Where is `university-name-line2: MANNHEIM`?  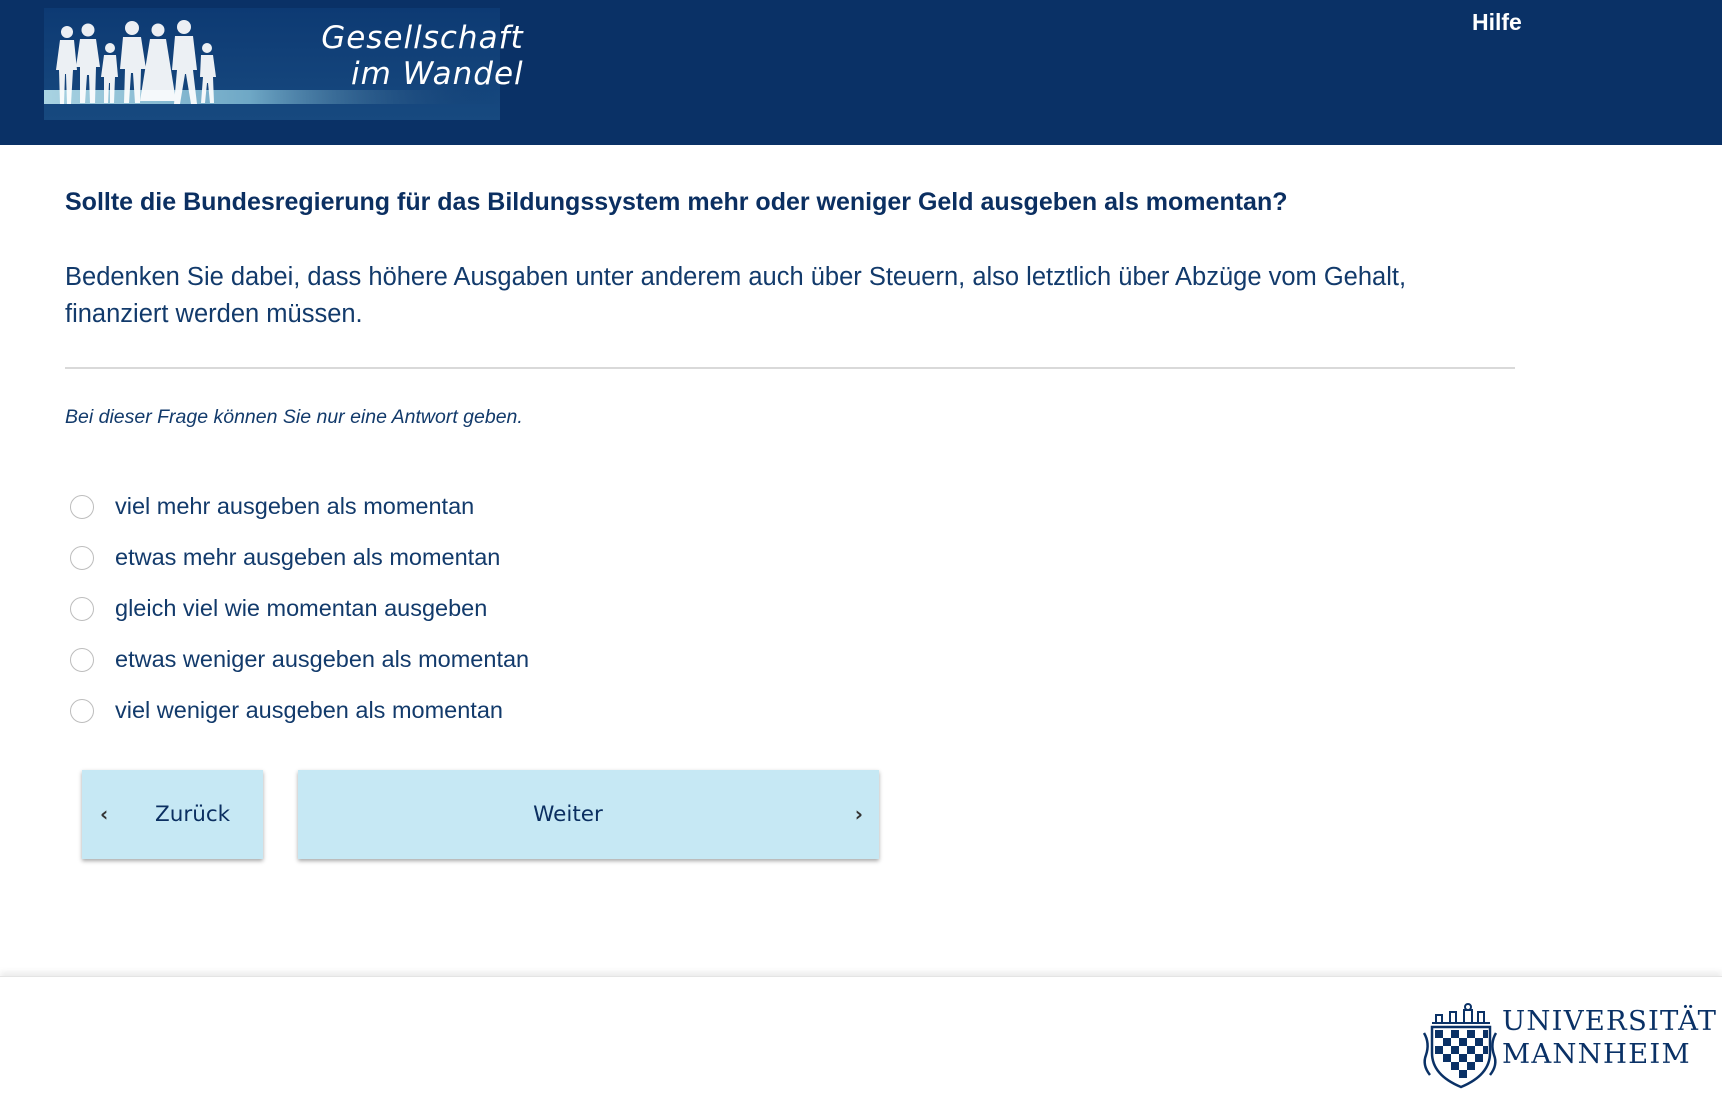 university-name-line2: MANNHEIM is located at coordinates (1596, 1054).